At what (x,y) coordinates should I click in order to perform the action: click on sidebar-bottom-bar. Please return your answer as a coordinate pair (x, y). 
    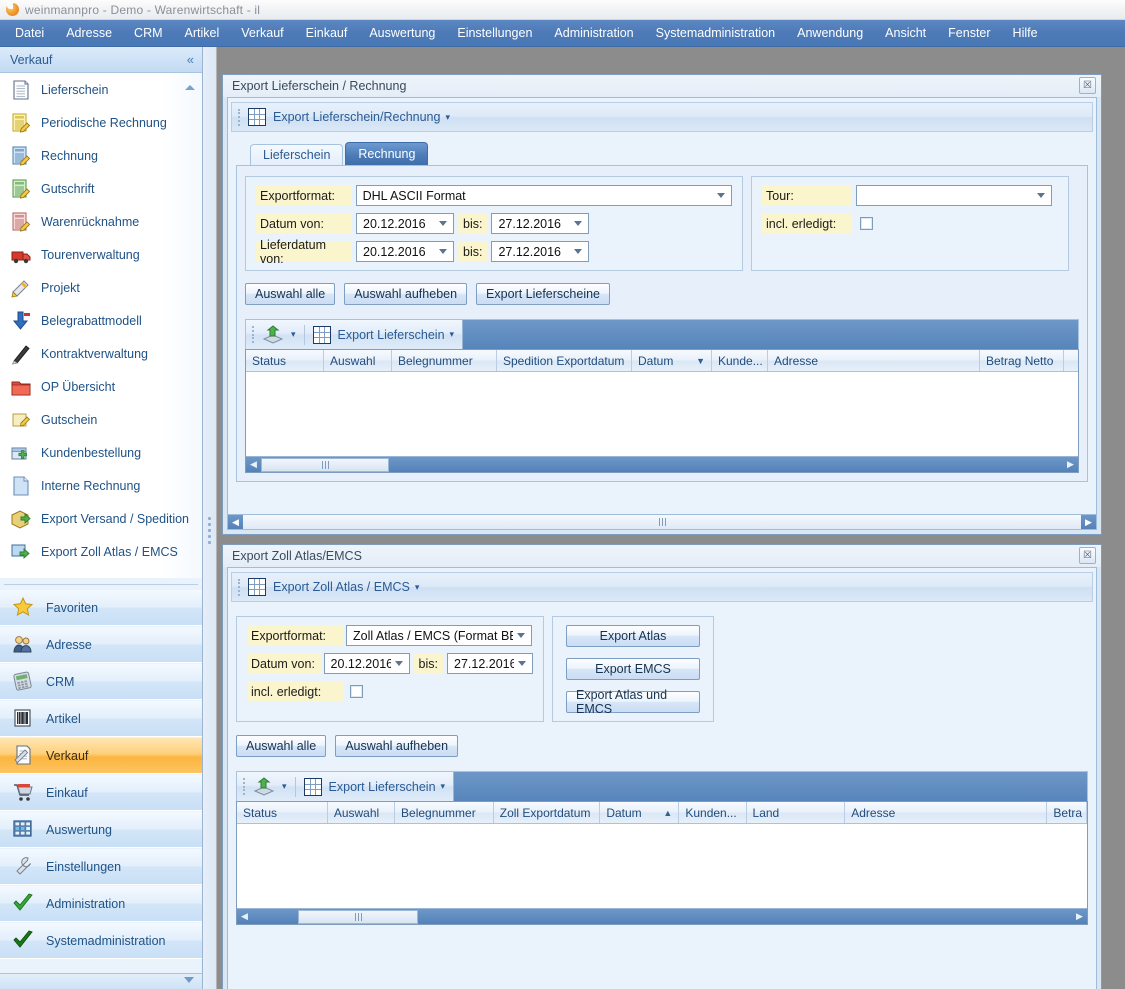
    Looking at the image, I should click on (101, 981).